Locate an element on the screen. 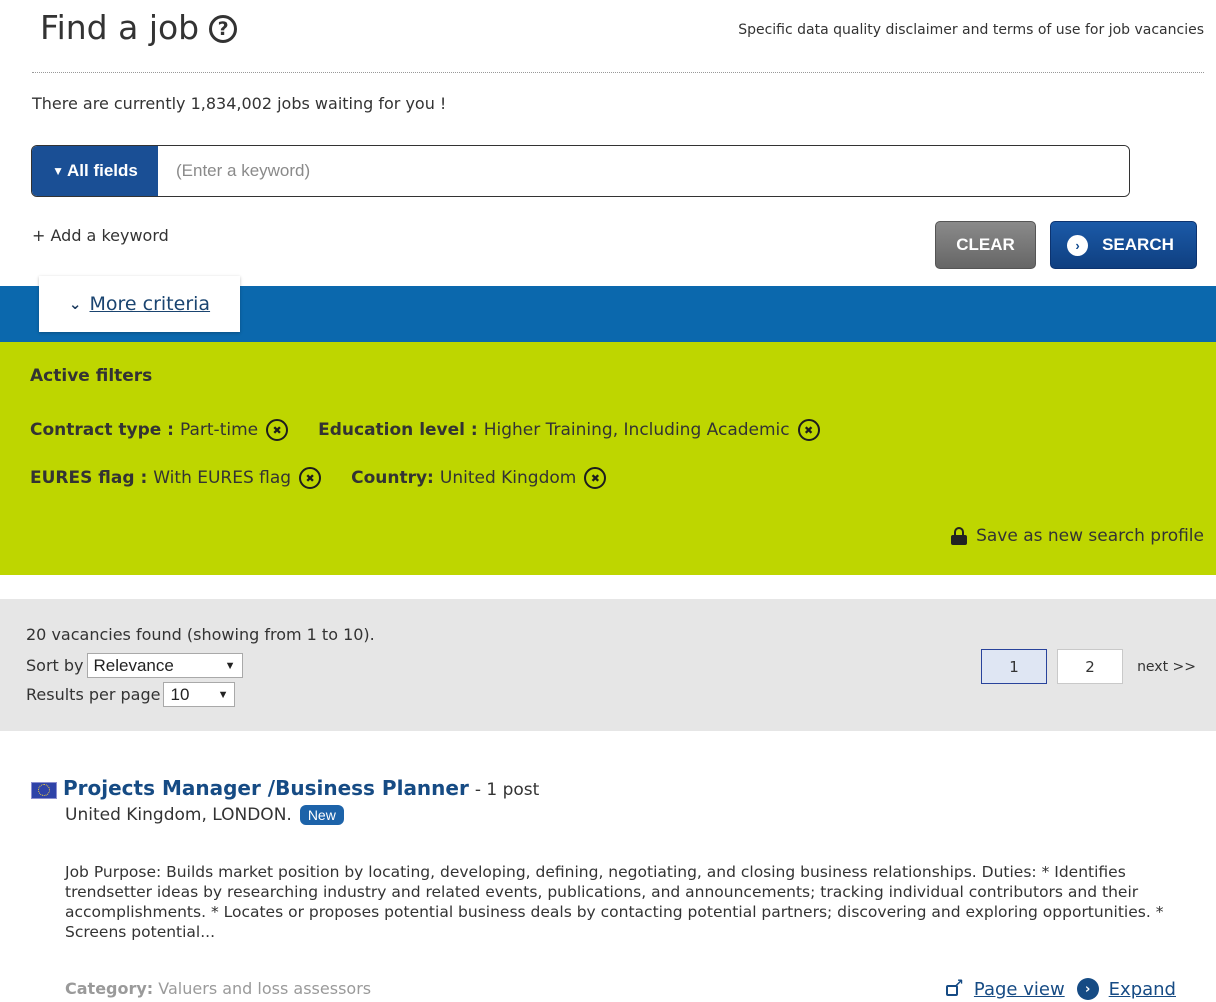  search-button-label: SEARCH is located at coordinates (1138, 244).